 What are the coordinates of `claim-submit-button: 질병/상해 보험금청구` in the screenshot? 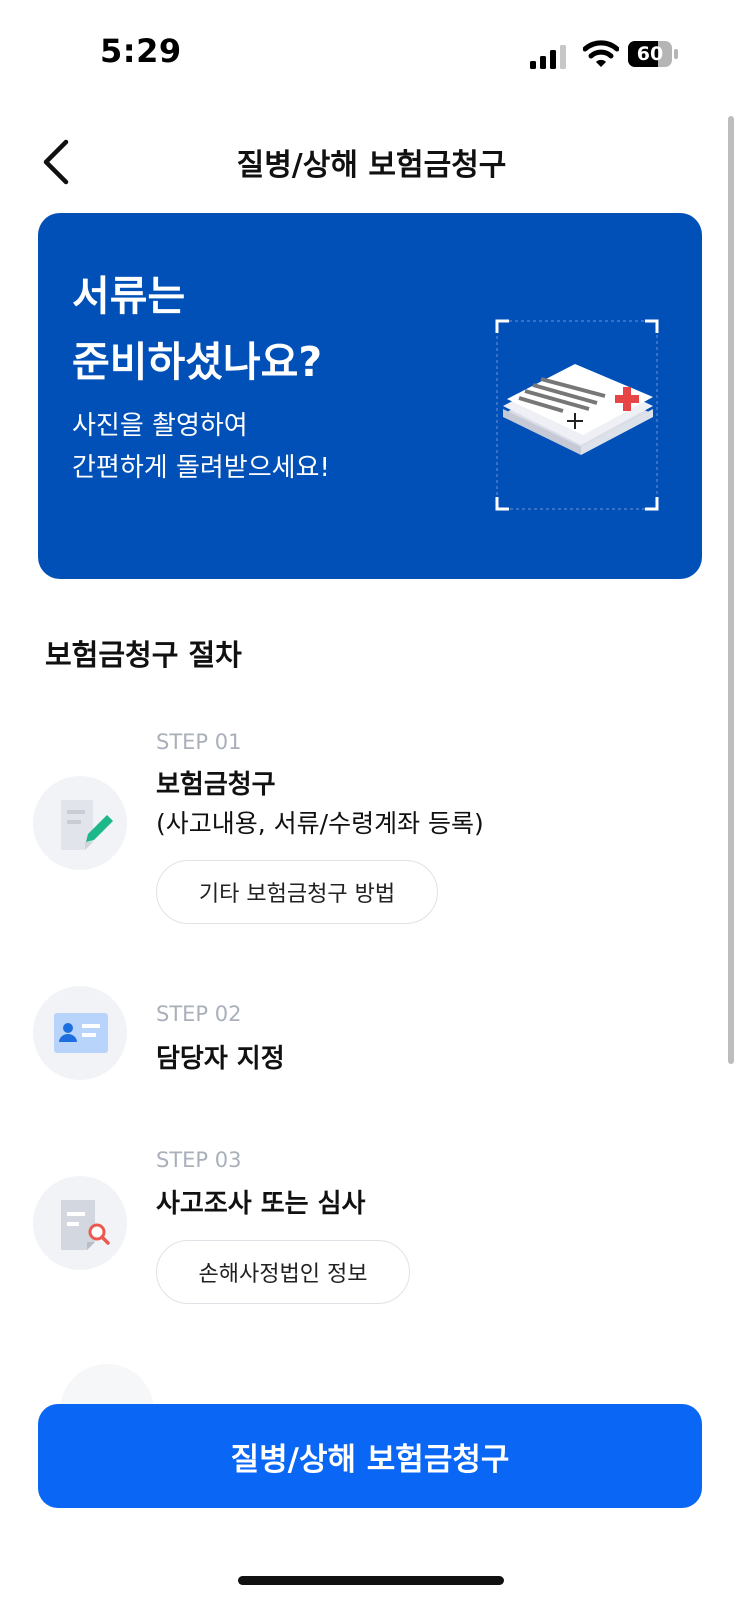 It's located at (370, 1456).